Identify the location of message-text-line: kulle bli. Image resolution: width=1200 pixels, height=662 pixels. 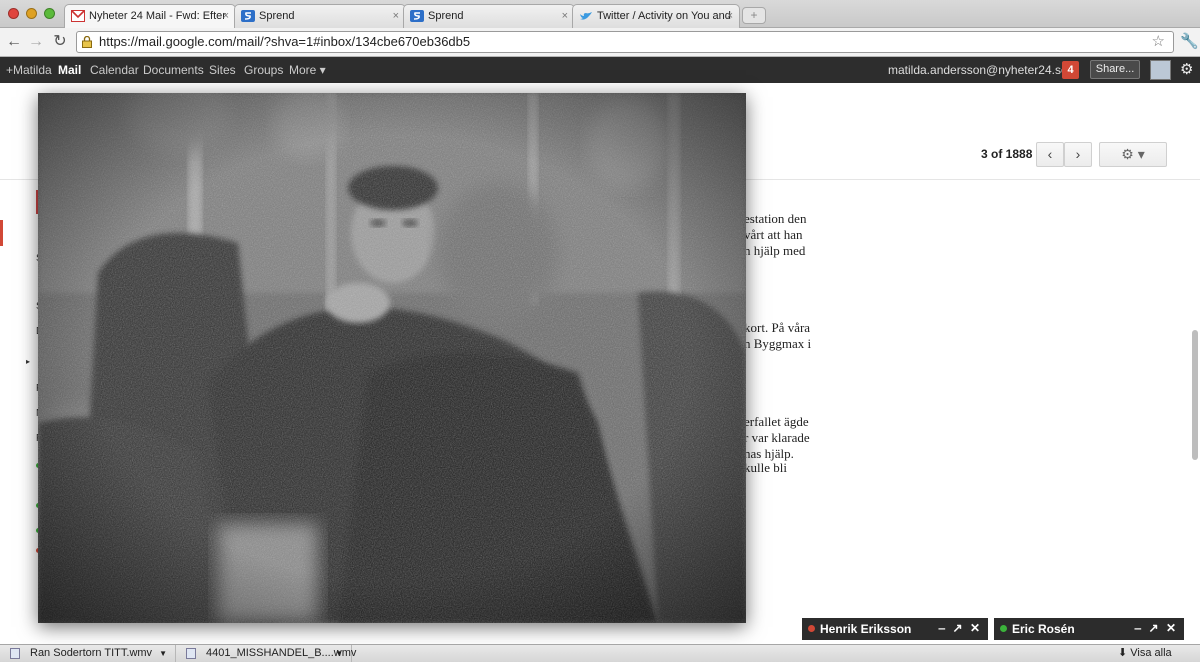
(765, 467).